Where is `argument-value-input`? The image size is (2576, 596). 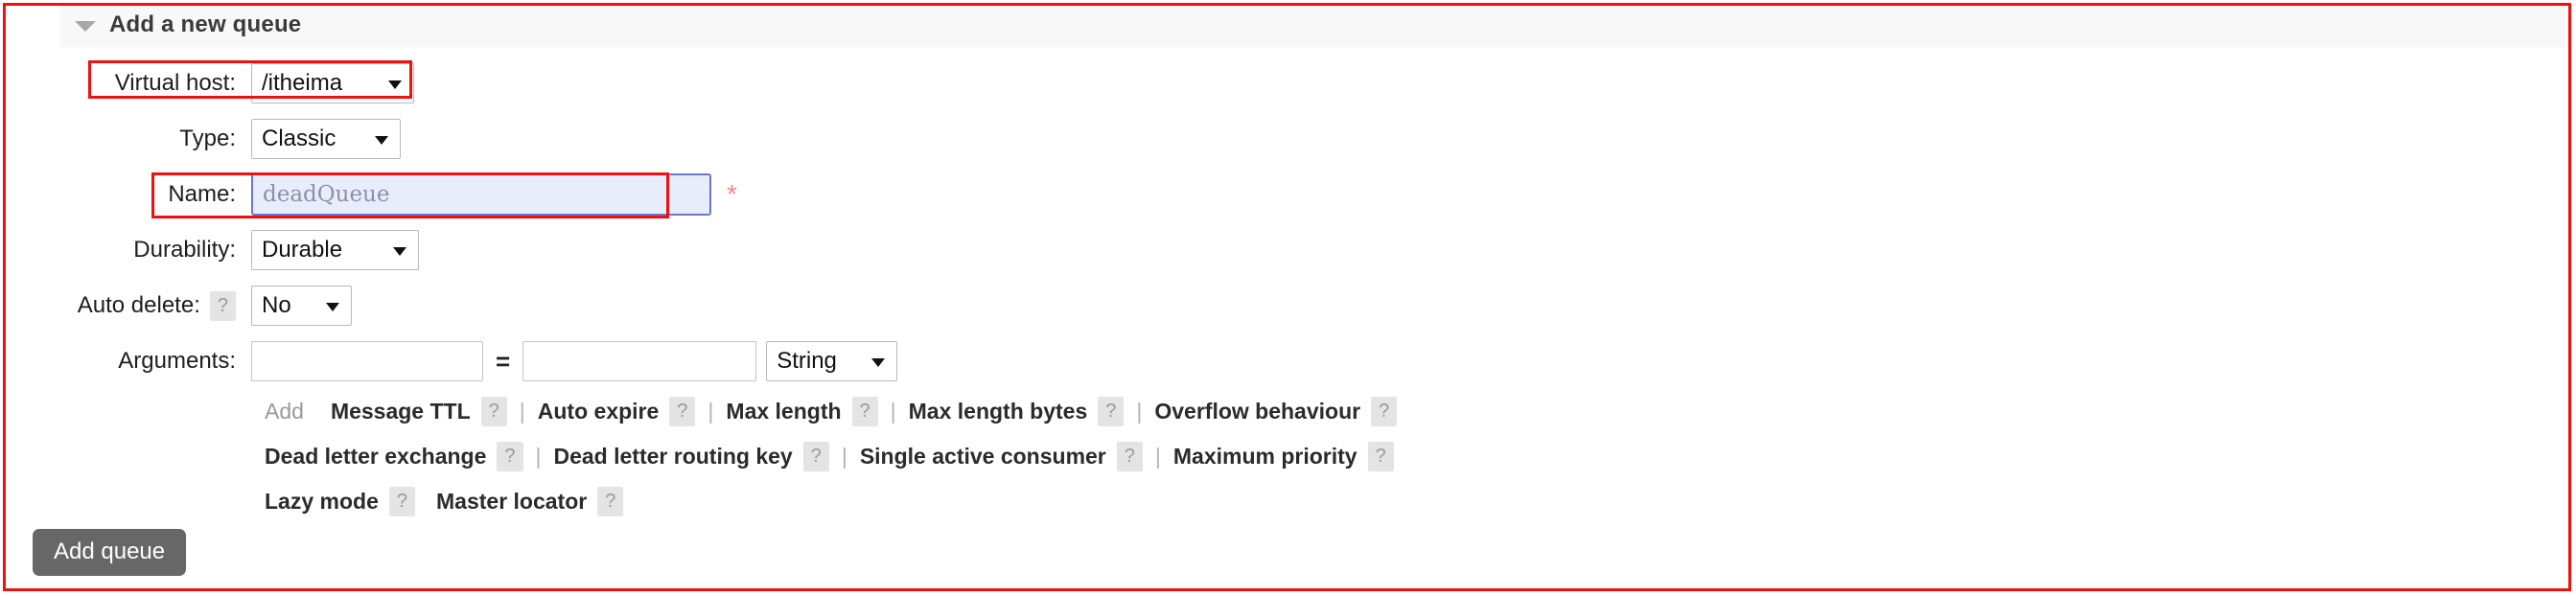 argument-value-input is located at coordinates (640, 361).